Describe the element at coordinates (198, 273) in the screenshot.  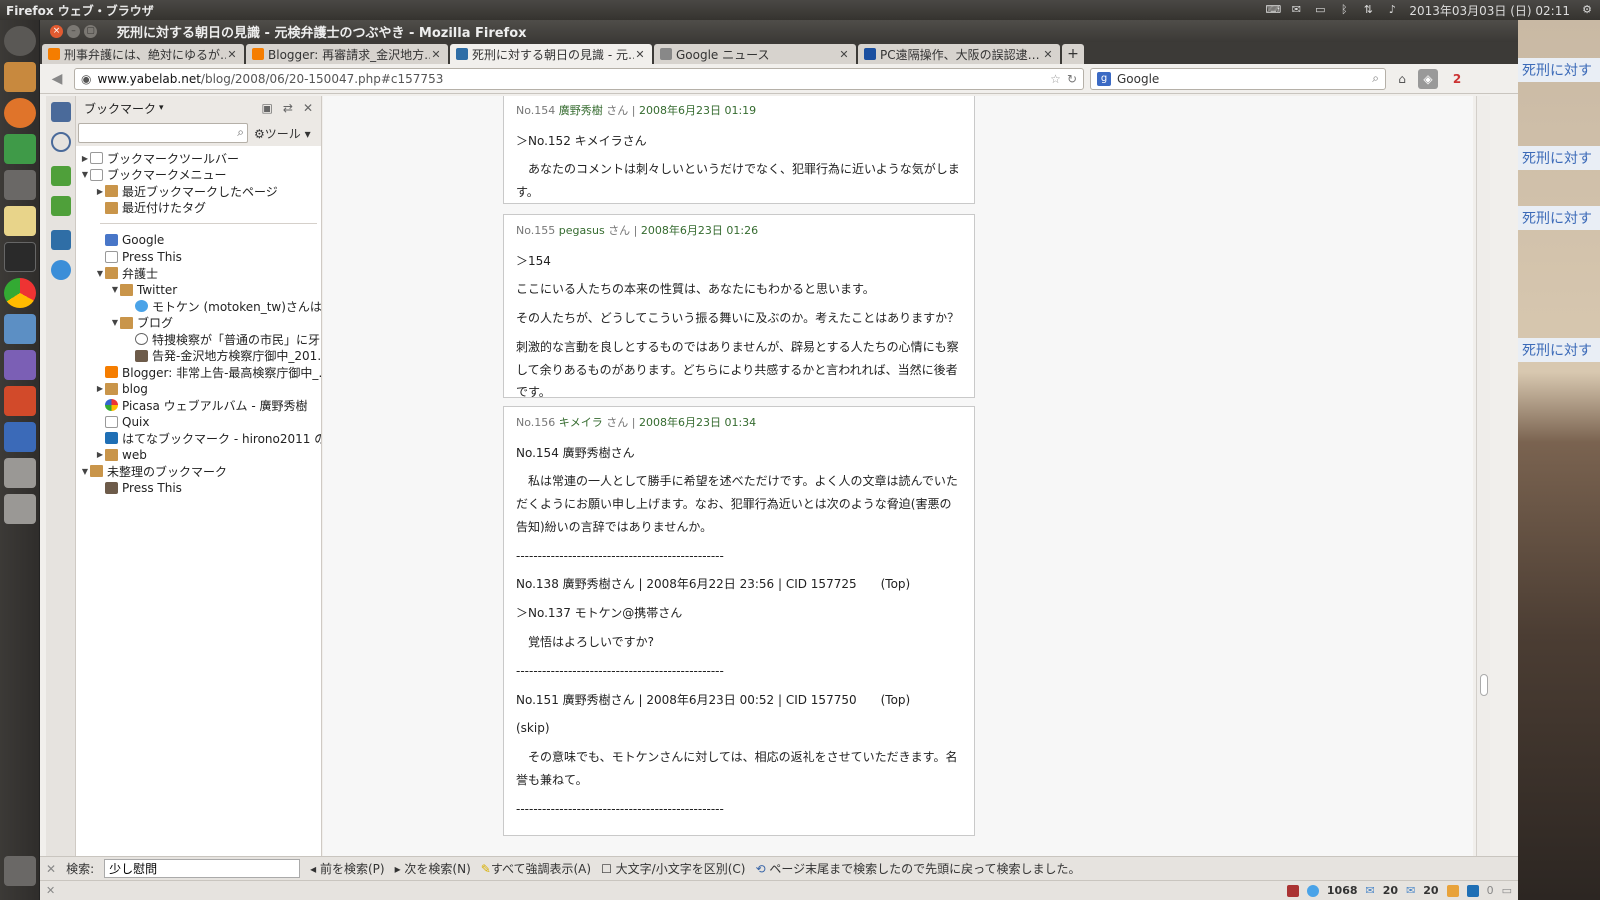
I see `bookmark-item: ▼ 弁護士` at that location.